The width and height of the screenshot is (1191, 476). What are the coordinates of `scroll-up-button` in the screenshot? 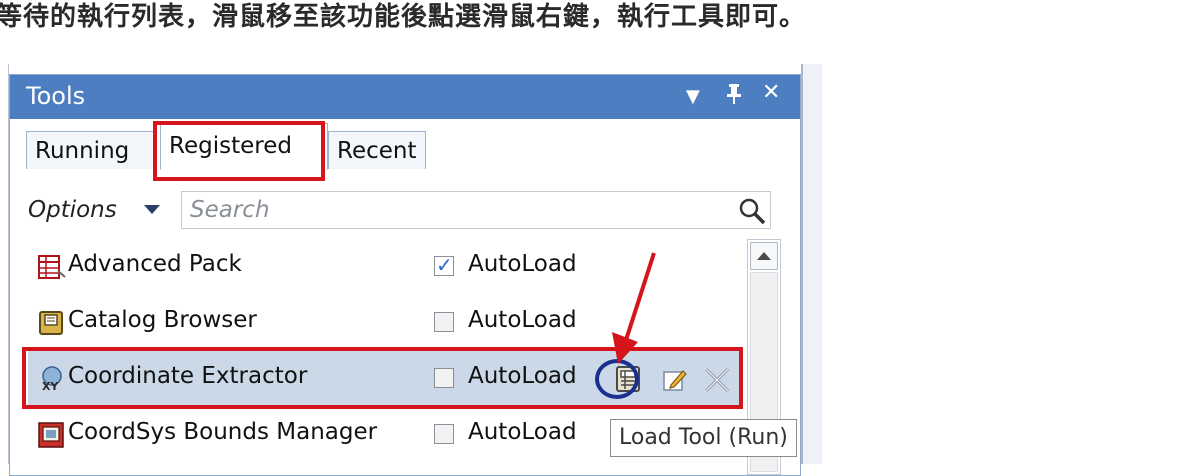 It's located at (764, 256).